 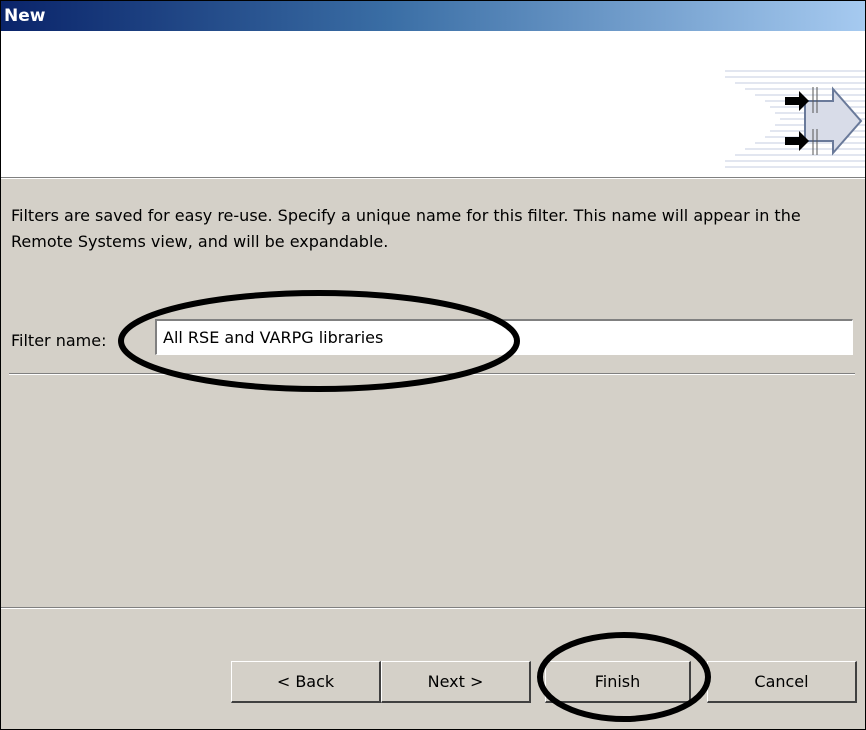 What do you see at coordinates (504, 337) in the screenshot?
I see `filter-name-input` at bounding box center [504, 337].